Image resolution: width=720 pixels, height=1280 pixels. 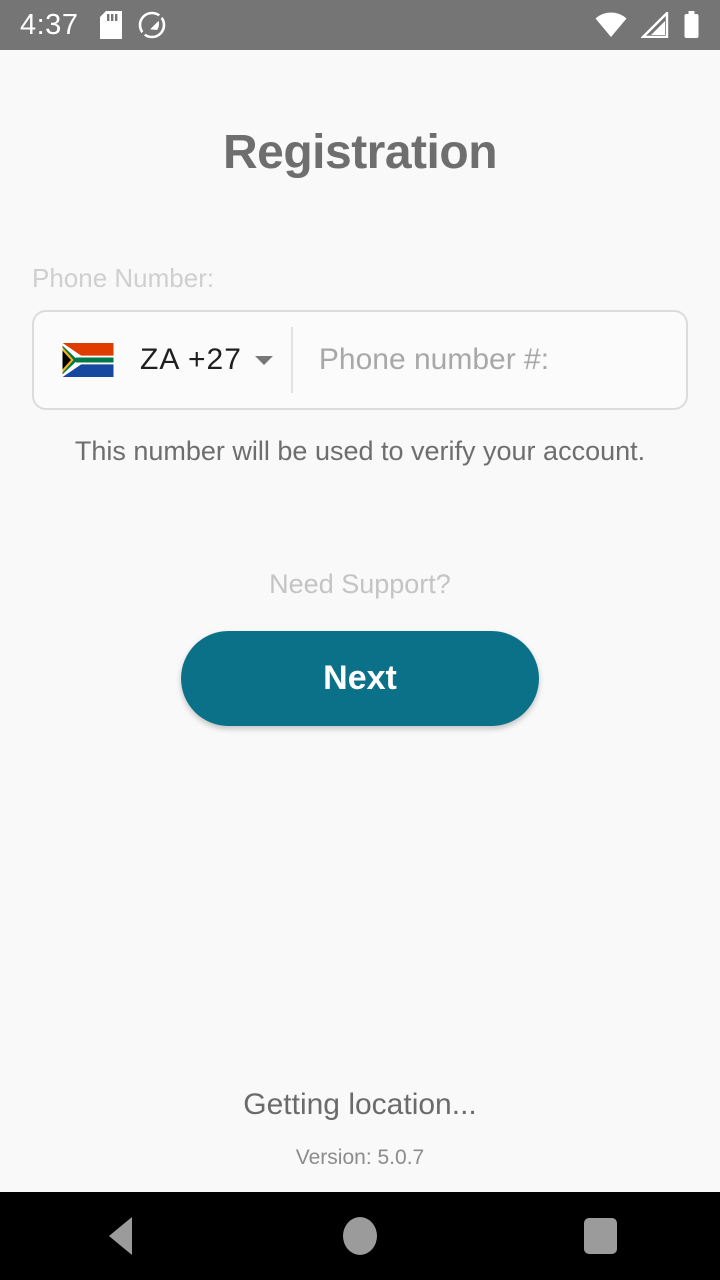 What do you see at coordinates (111, 25) in the screenshot?
I see `sd-card-icon` at bounding box center [111, 25].